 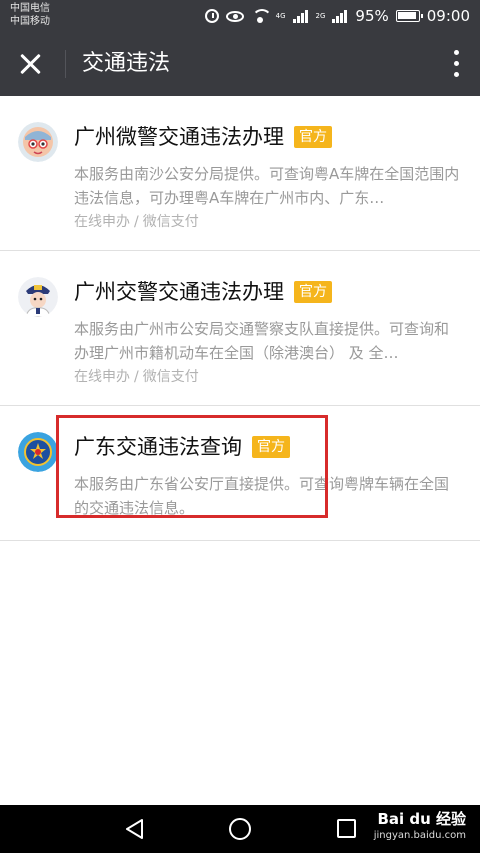 What do you see at coordinates (448, 16) in the screenshot?
I see `clock: 09:00` at bounding box center [448, 16].